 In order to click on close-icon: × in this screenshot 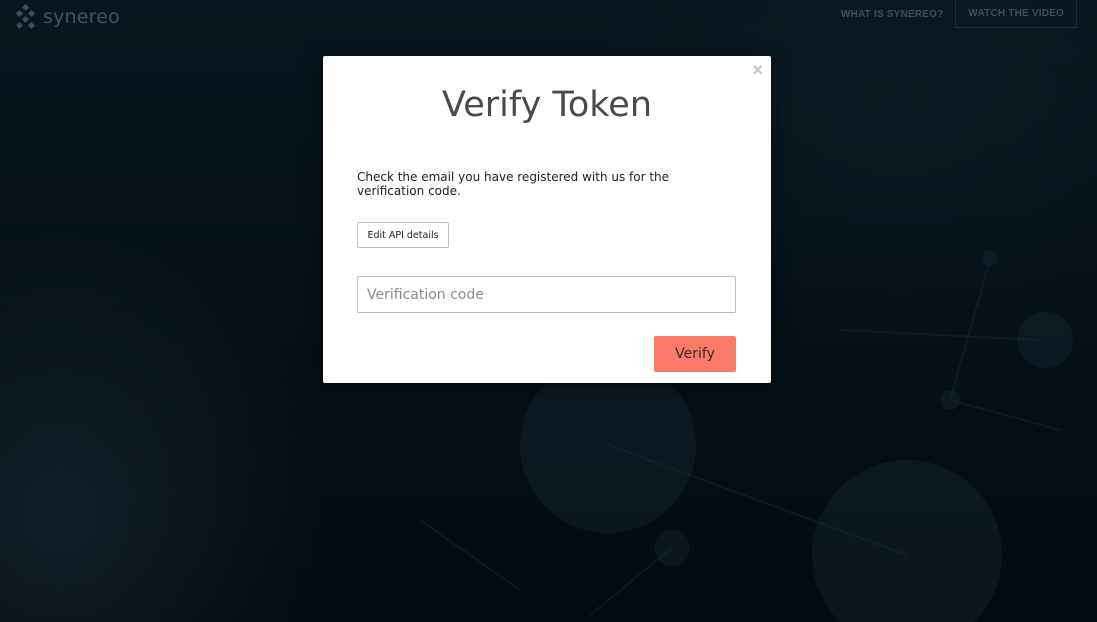, I will do `click(757, 70)`.